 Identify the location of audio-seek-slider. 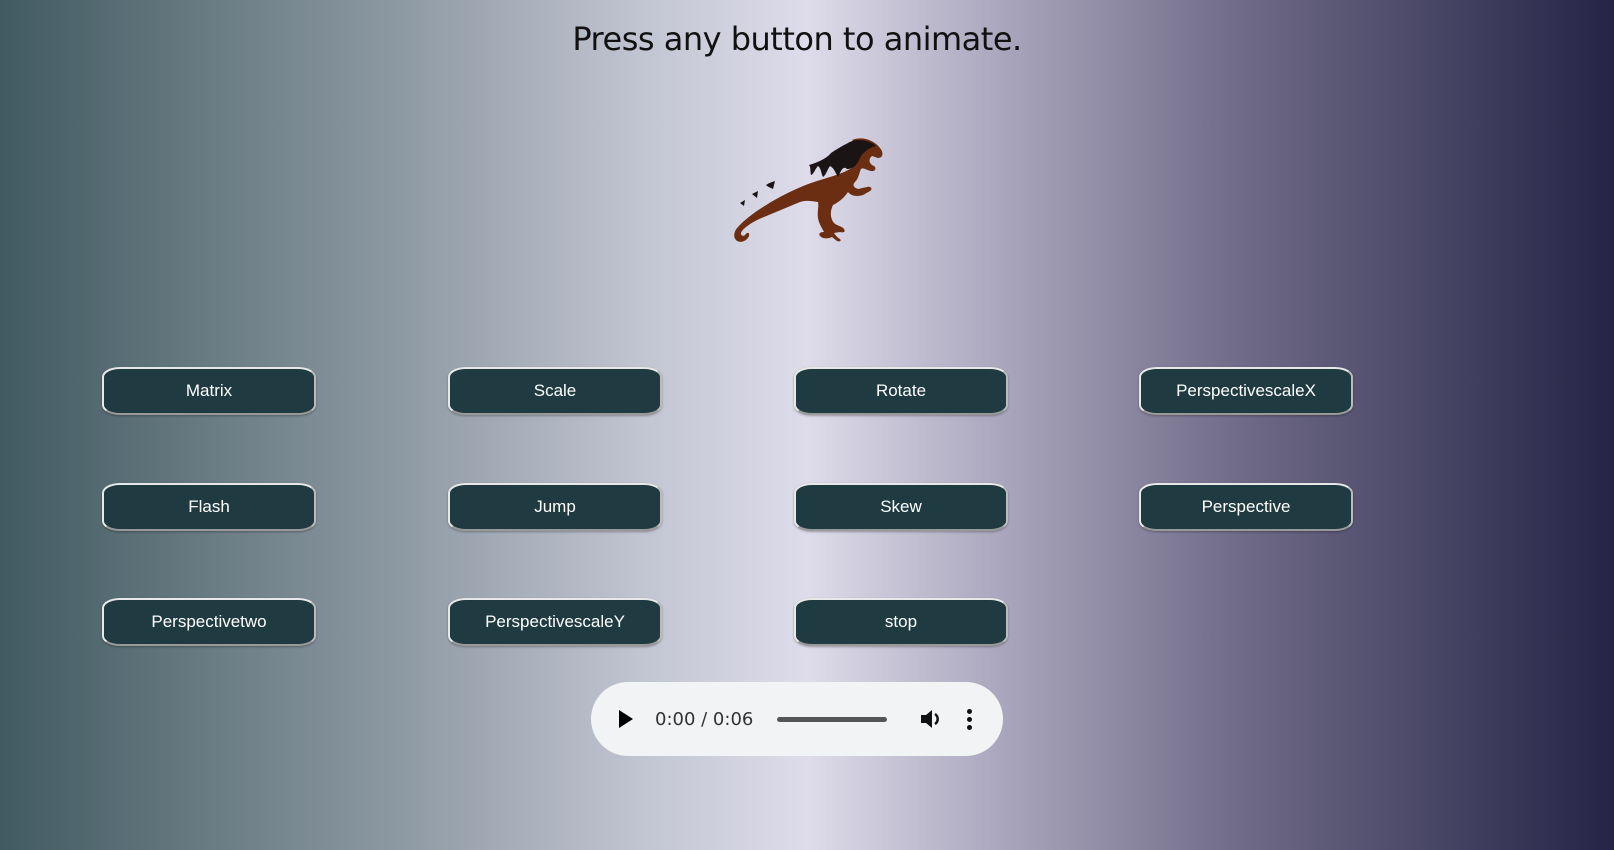
(832, 719).